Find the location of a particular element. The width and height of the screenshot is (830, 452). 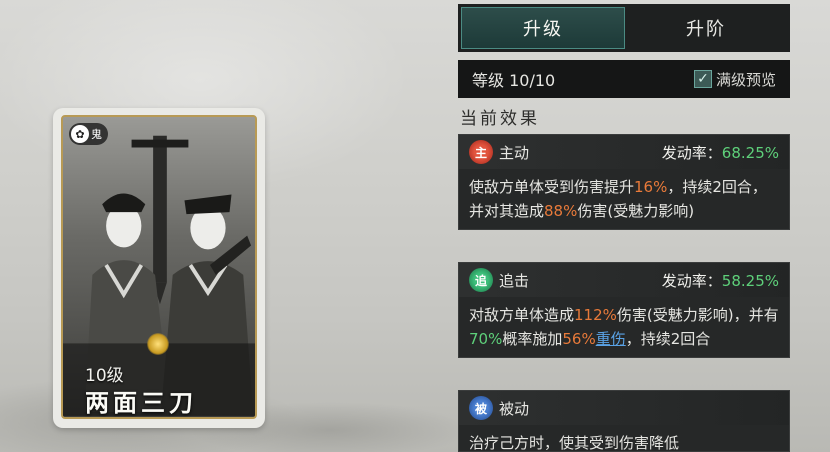

effect-type: 追 追击 is located at coordinates (499, 280).